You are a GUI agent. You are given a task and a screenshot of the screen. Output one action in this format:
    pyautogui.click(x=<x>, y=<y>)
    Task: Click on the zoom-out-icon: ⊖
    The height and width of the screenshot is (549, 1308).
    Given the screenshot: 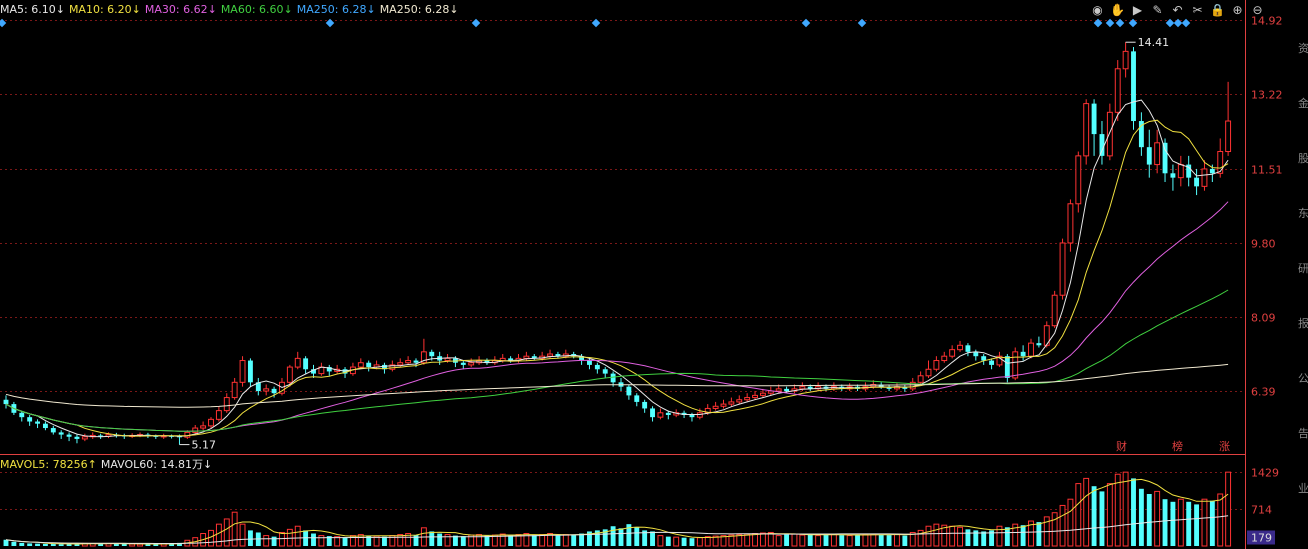 What is the action you would take?
    pyautogui.click(x=1257, y=10)
    